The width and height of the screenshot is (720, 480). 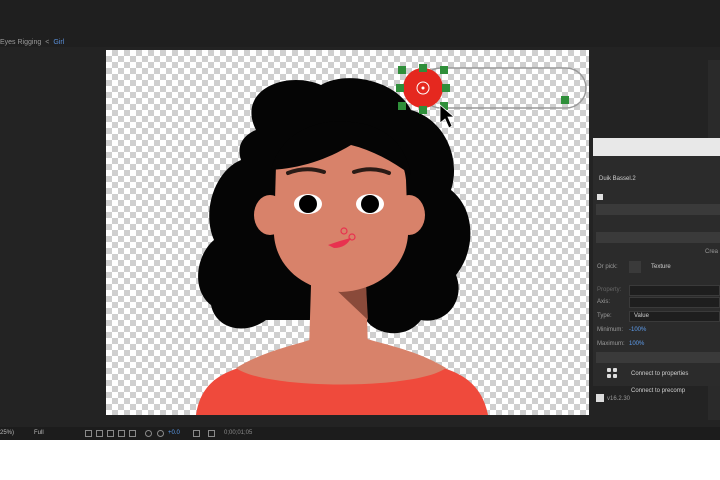 I want to click on resolution-select: Full, so click(x=39, y=433).